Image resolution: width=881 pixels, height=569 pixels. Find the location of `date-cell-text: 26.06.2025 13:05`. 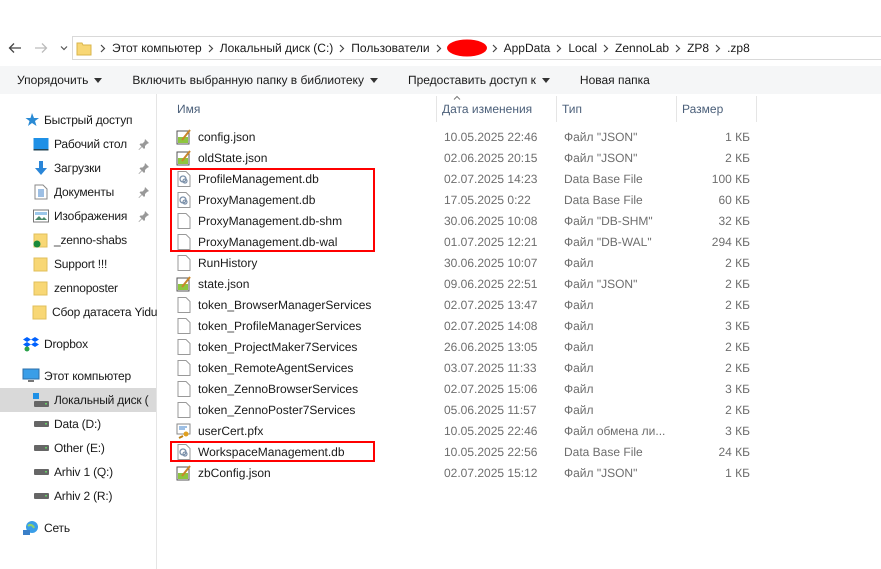

date-cell-text: 26.06.2025 13:05 is located at coordinates (490, 347).